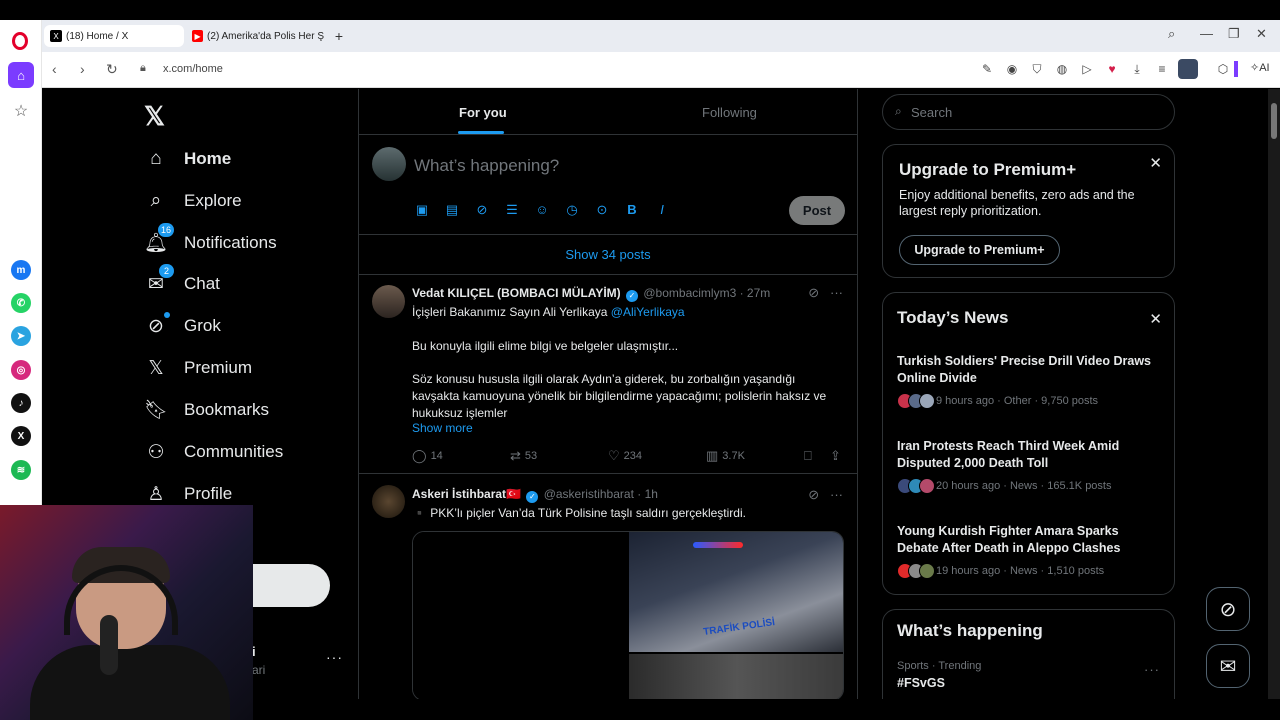 The height and width of the screenshot is (720, 1280). Describe the element at coordinates (156, 452) in the screenshot. I see `communities-icon: ⚇` at that location.